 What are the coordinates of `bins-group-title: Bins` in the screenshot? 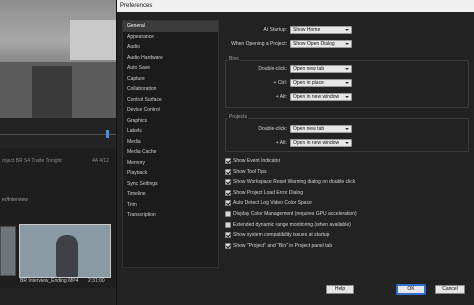 It's located at (234, 59).